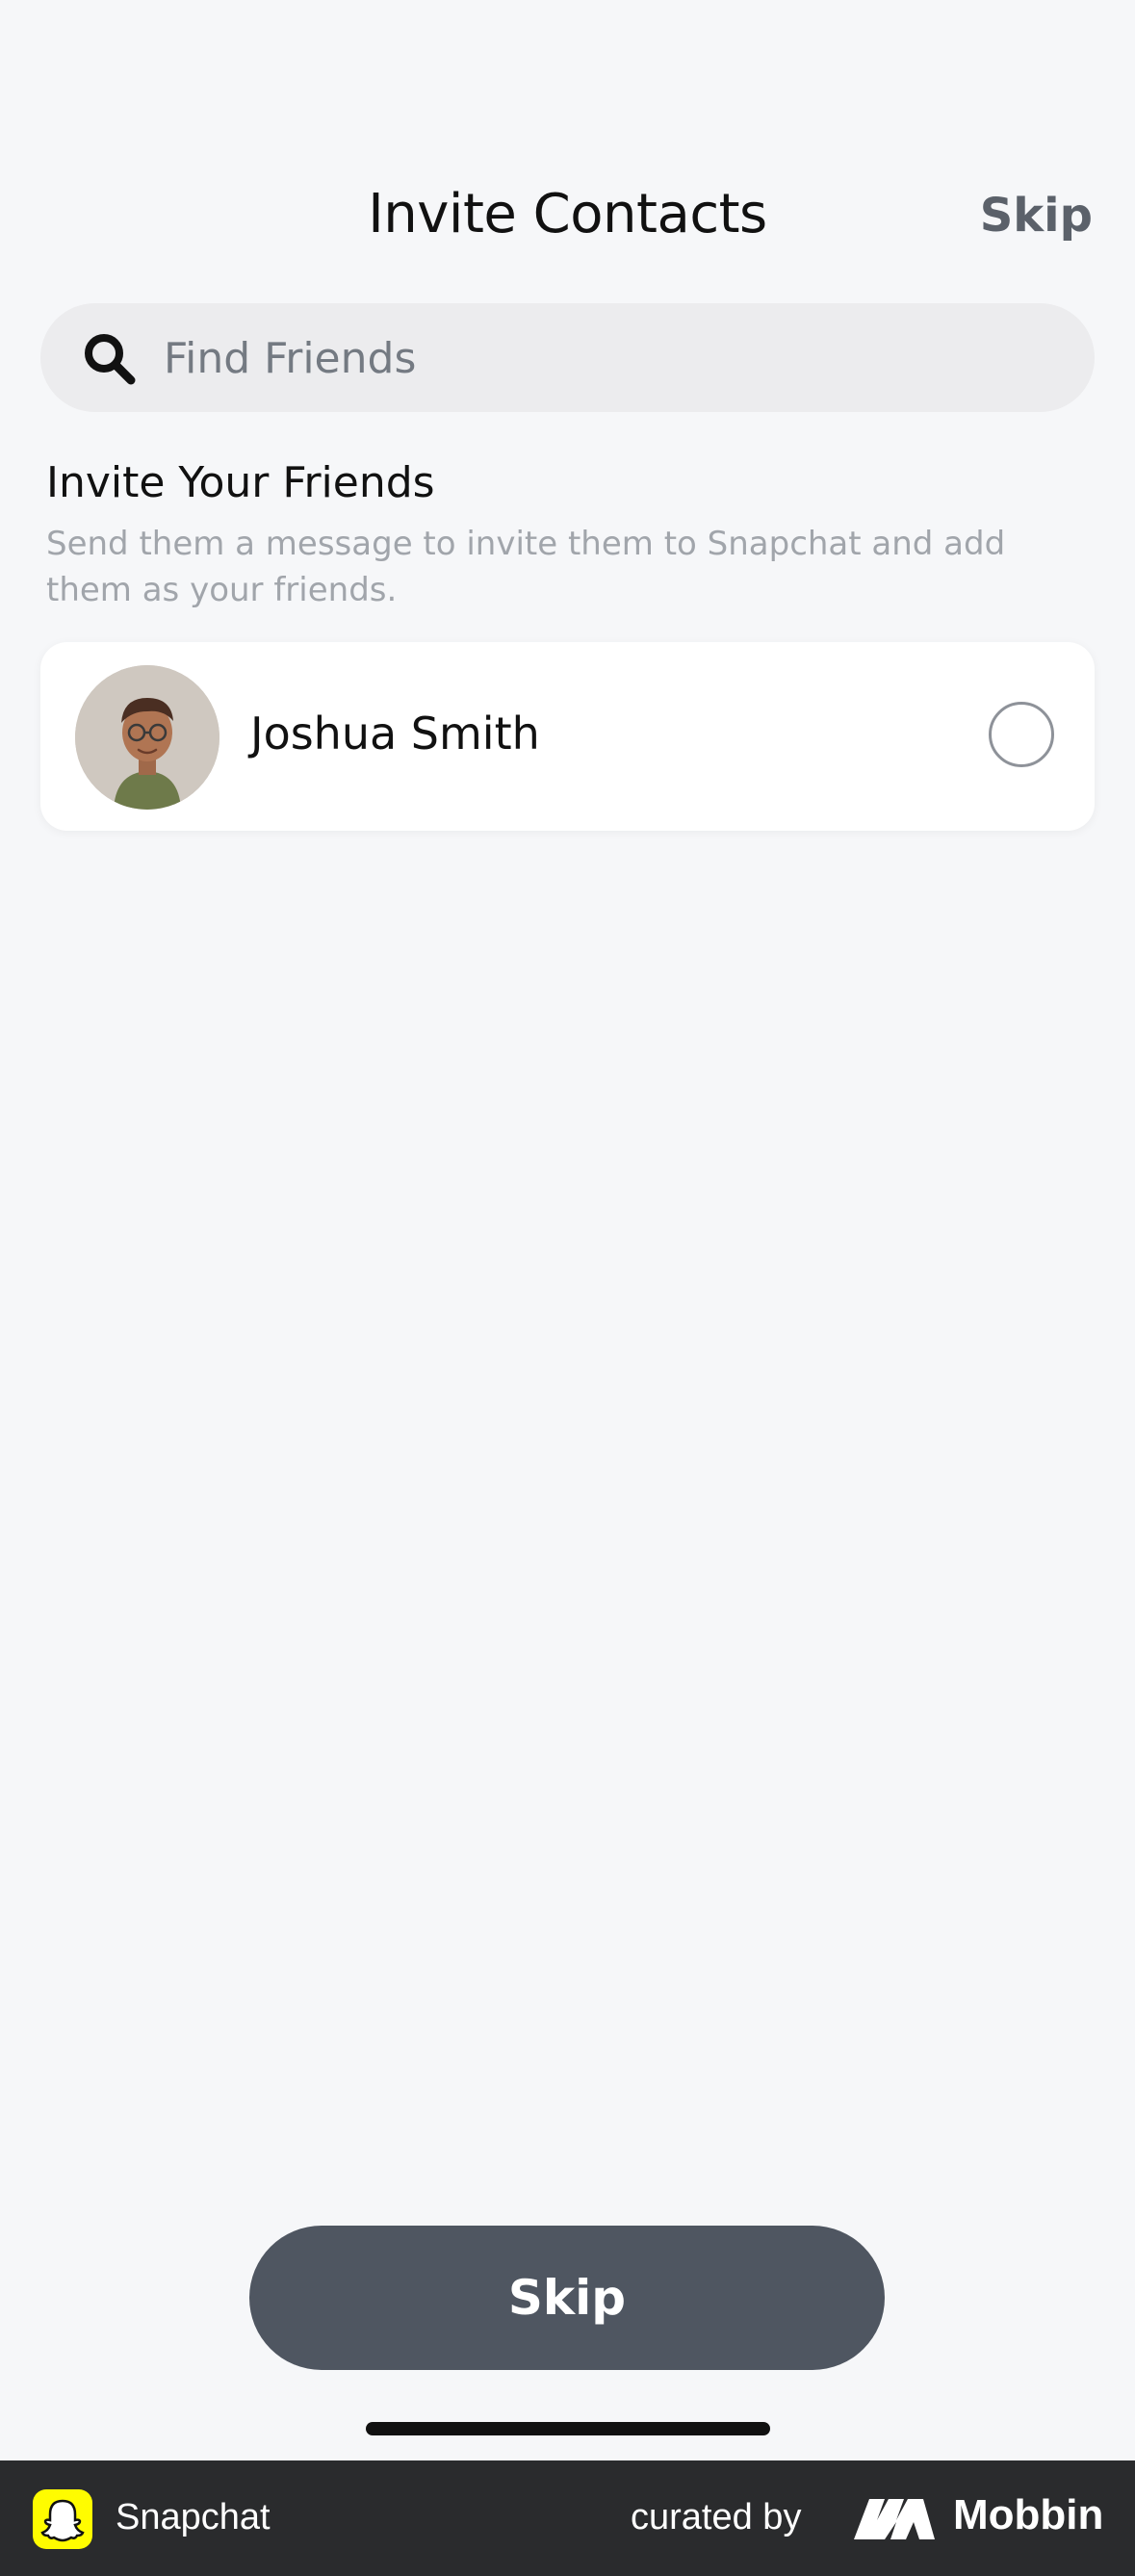  I want to click on contact-avatar, so click(147, 737).